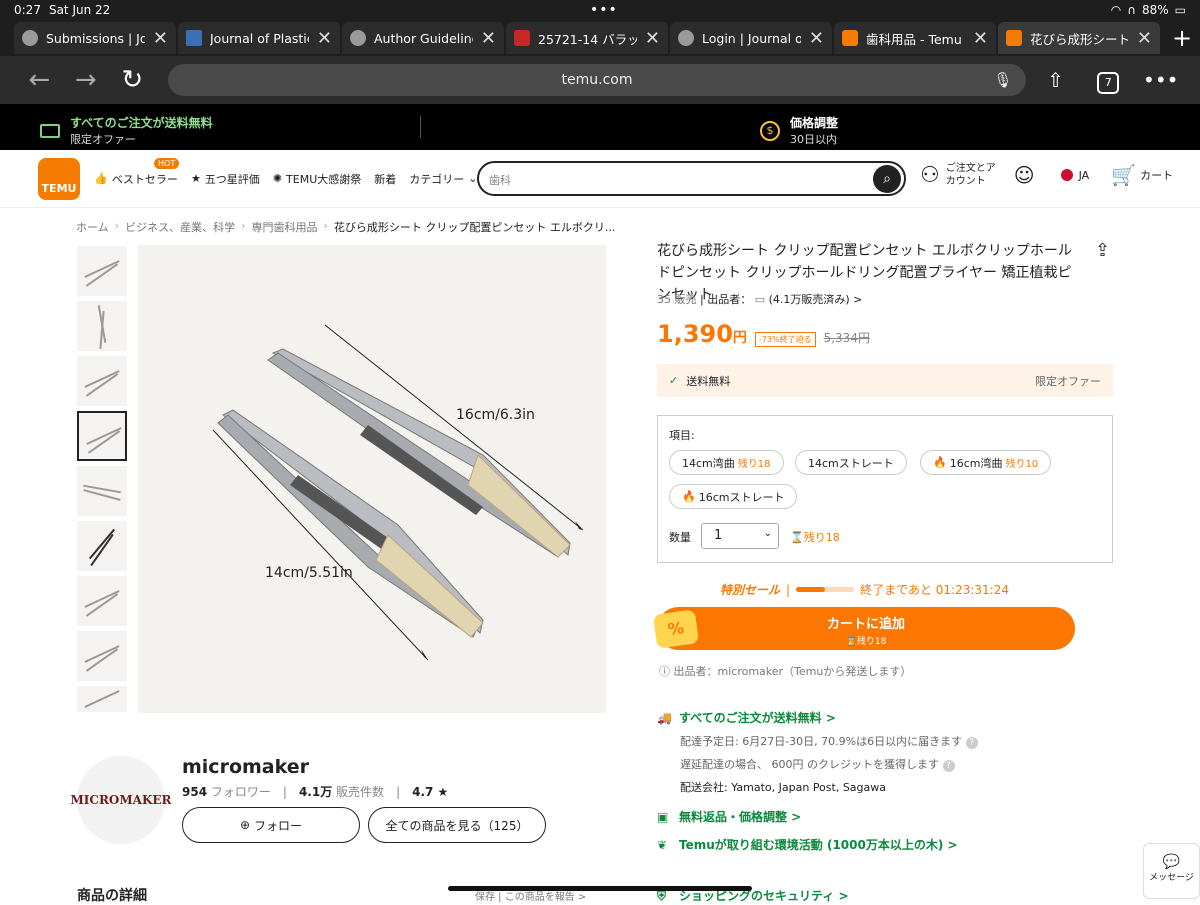 This screenshot has width=1200, height=905. I want to click on all-products-button: 全ての商品を見る（125）, so click(457, 825).